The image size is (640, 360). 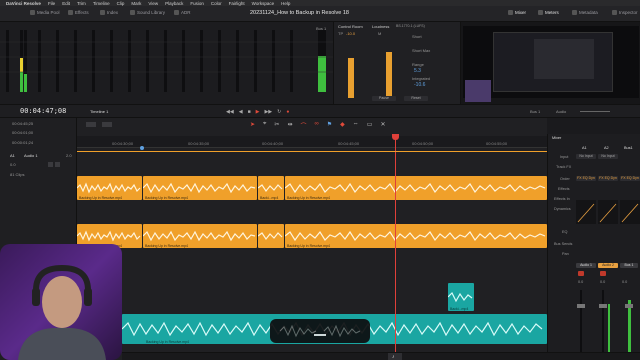 I want to click on waveform, so click(x=109, y=236).